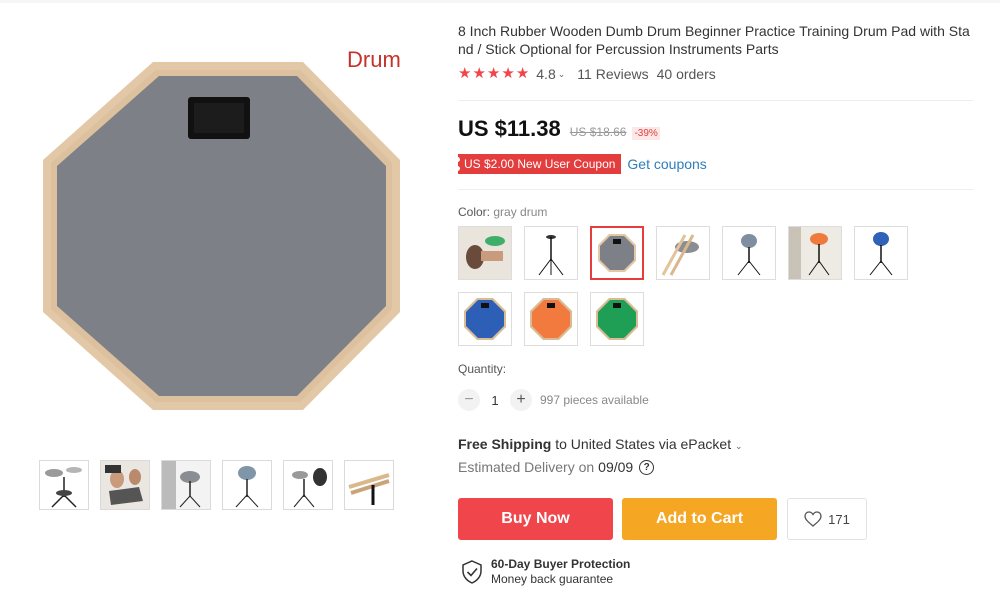 The height and width of the screenshot is (611, 1000). I want to click on buy-now-button: Buy Now, so click(535, 519).